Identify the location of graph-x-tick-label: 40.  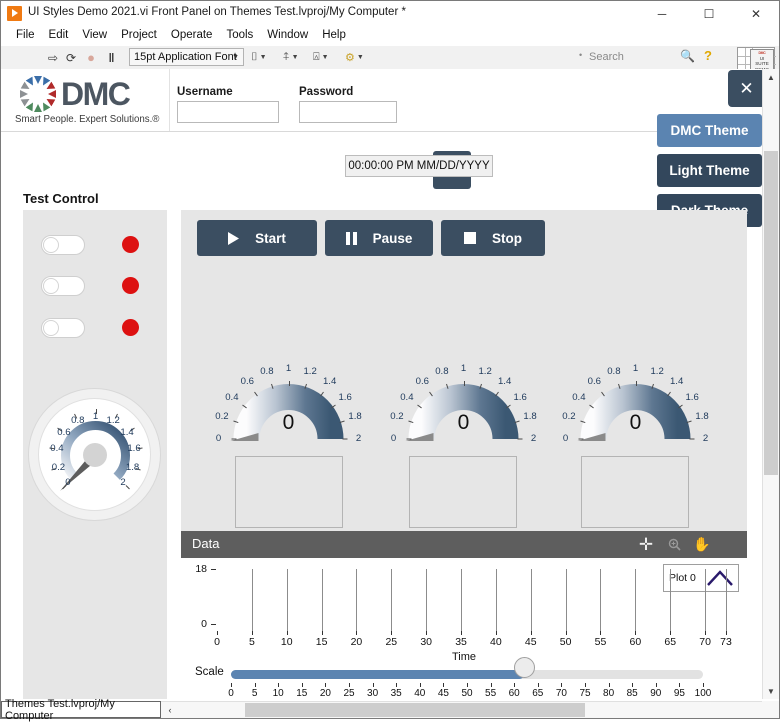
(496, 642).